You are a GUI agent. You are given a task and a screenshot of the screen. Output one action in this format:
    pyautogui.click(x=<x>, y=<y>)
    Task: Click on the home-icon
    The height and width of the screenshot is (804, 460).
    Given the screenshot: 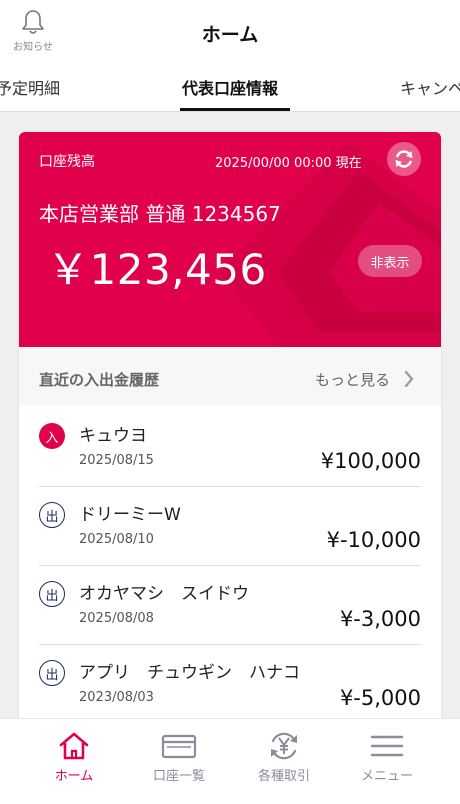 What is the action you would take?
    pyautogui.click(x=74, y=746)
    